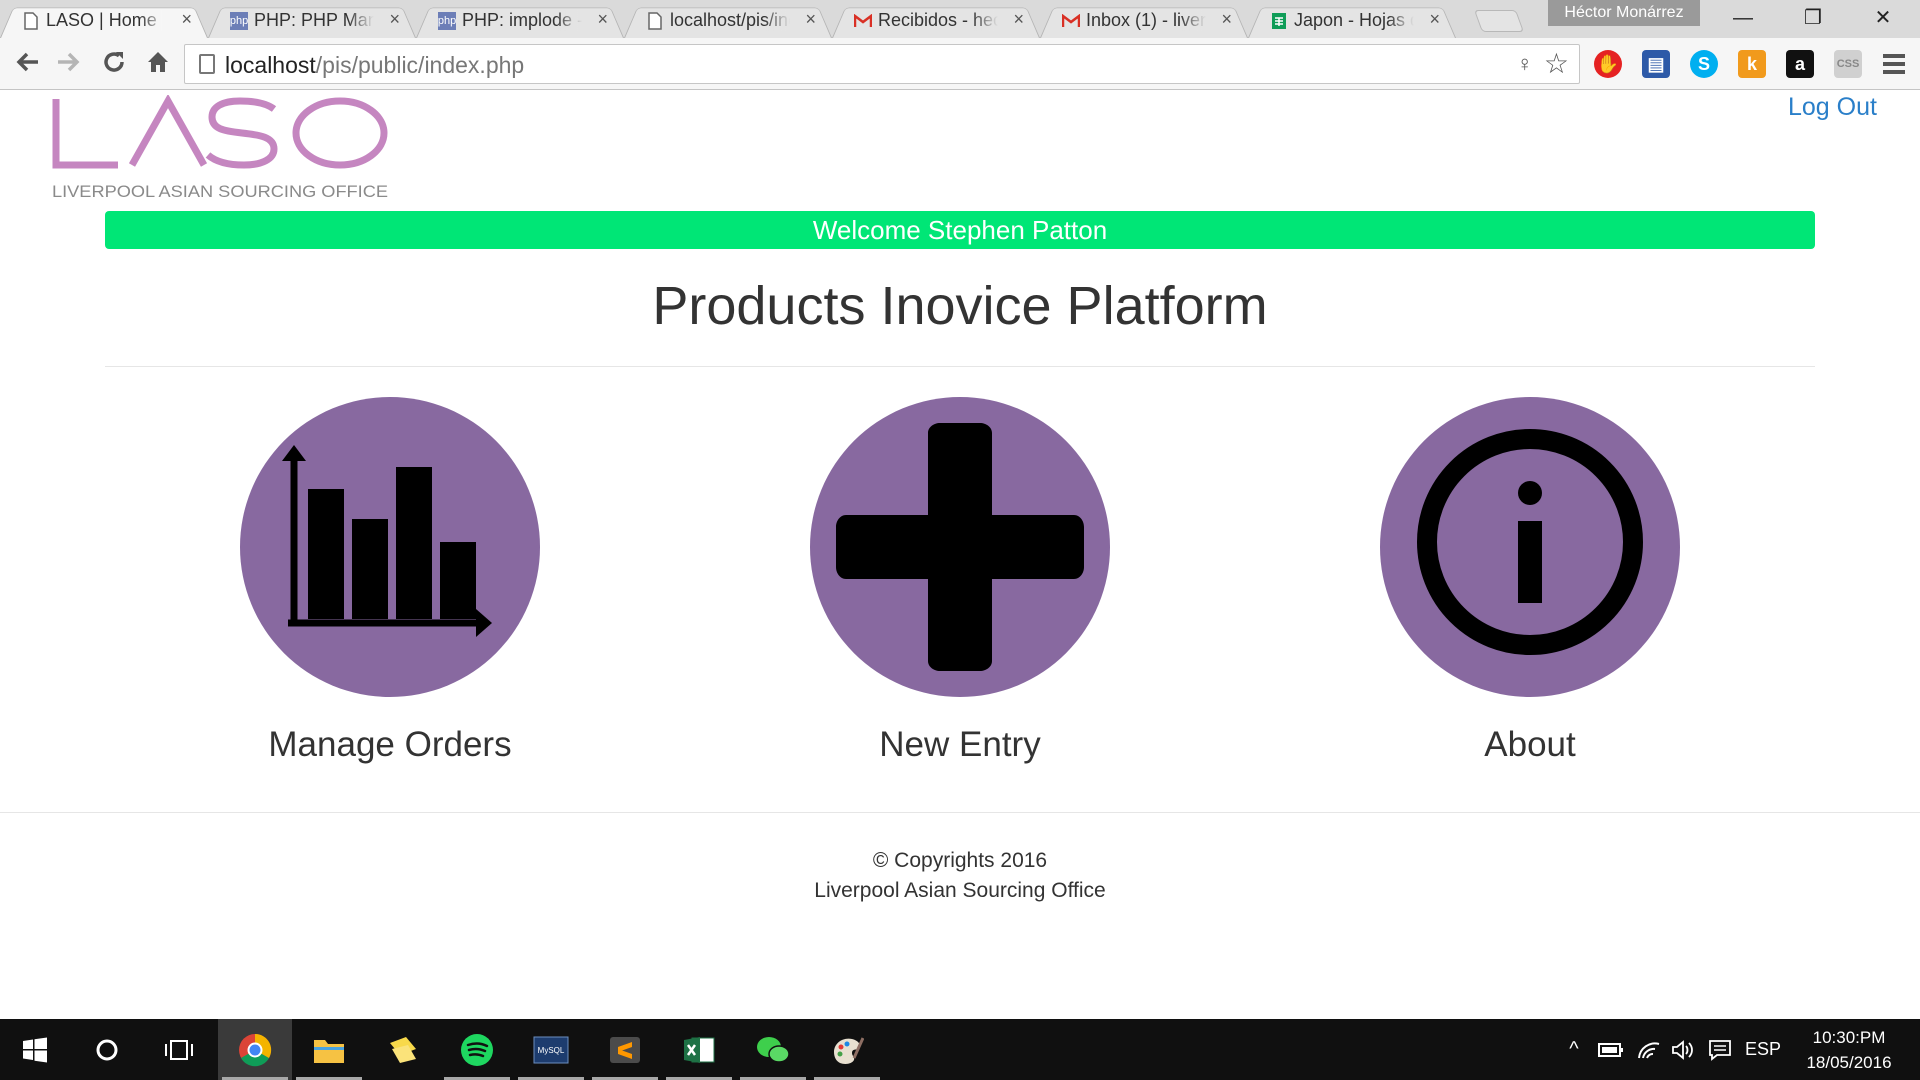 The image size is (1920, 1080). I want to click on info-icon, so click(1530, 542).